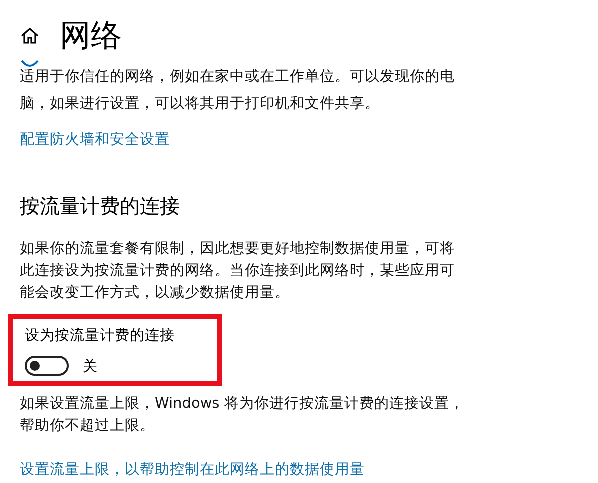  I want to click on note-text: 如果设置流量上限，Windows 将为你进行按流量计费的连接设置，帮助你不超过上限。, so click(242, 415).